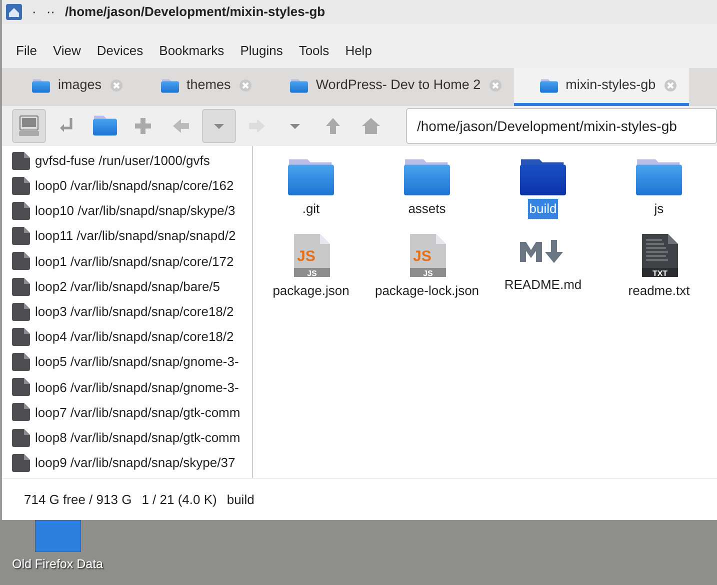  Describe the element at coordinates (240, 499) in the screenshot. I see `status-text: build` at that location.